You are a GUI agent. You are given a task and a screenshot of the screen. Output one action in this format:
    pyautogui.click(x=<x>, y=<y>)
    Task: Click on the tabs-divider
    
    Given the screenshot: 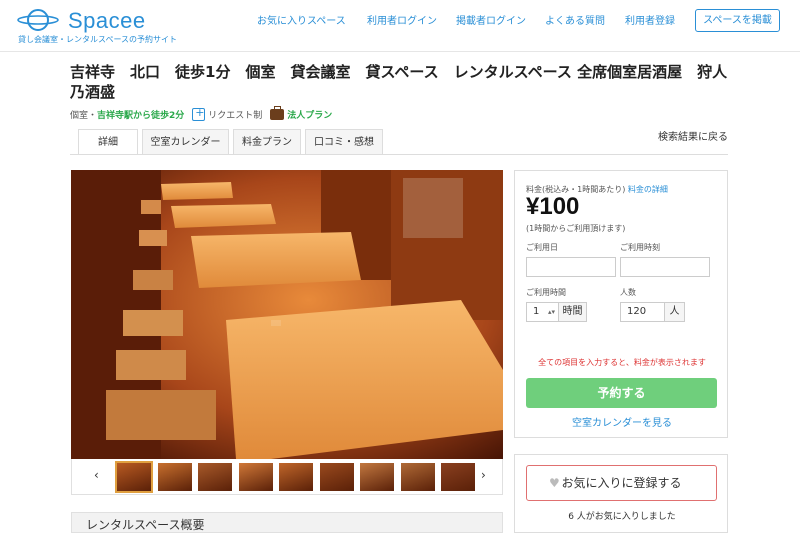 What is the action you would take?
    pyautogui.click(x=399, y=154)
    